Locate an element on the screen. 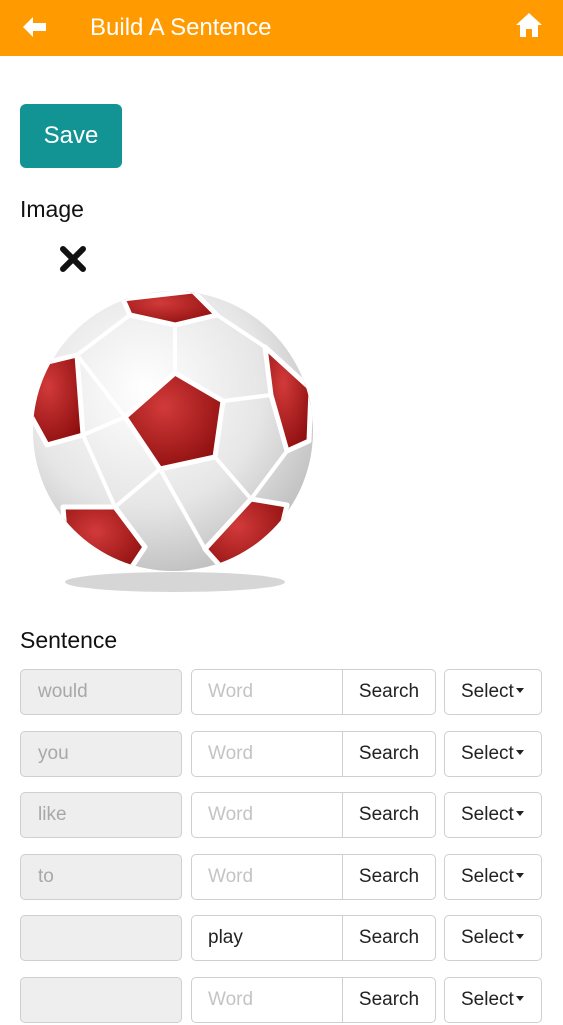 The width and height of the screenshot is (563, 1025). close-x-icon is located at coordinates (73, 259).